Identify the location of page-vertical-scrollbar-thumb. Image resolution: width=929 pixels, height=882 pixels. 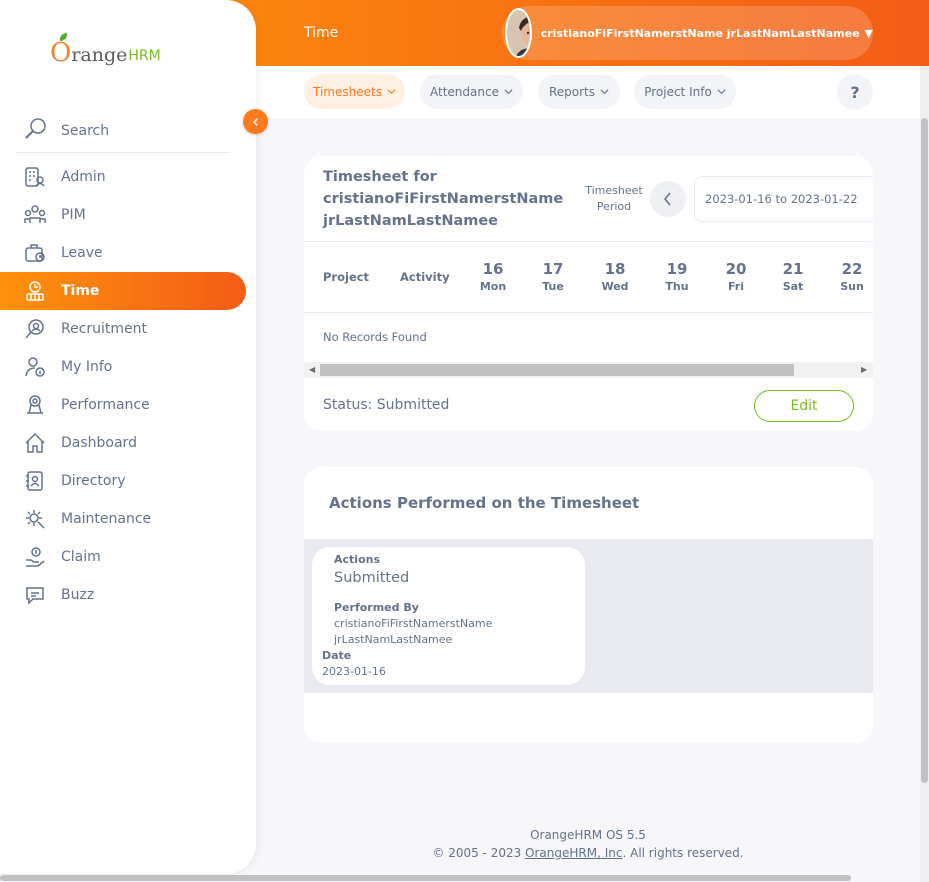
(924, 450).